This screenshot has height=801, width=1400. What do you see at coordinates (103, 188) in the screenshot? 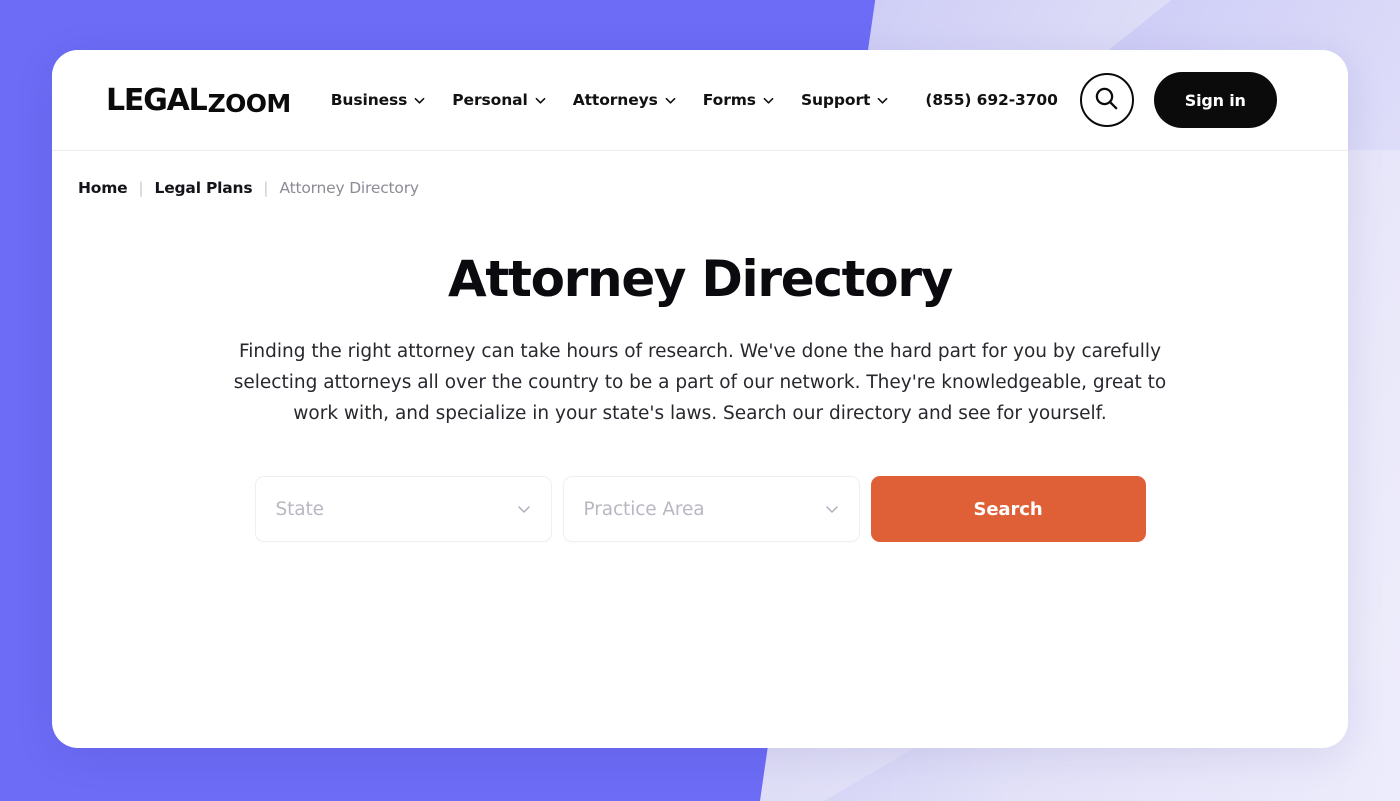
I see `breadcrumb-item-home: Home` at bounding box center [103, 188].